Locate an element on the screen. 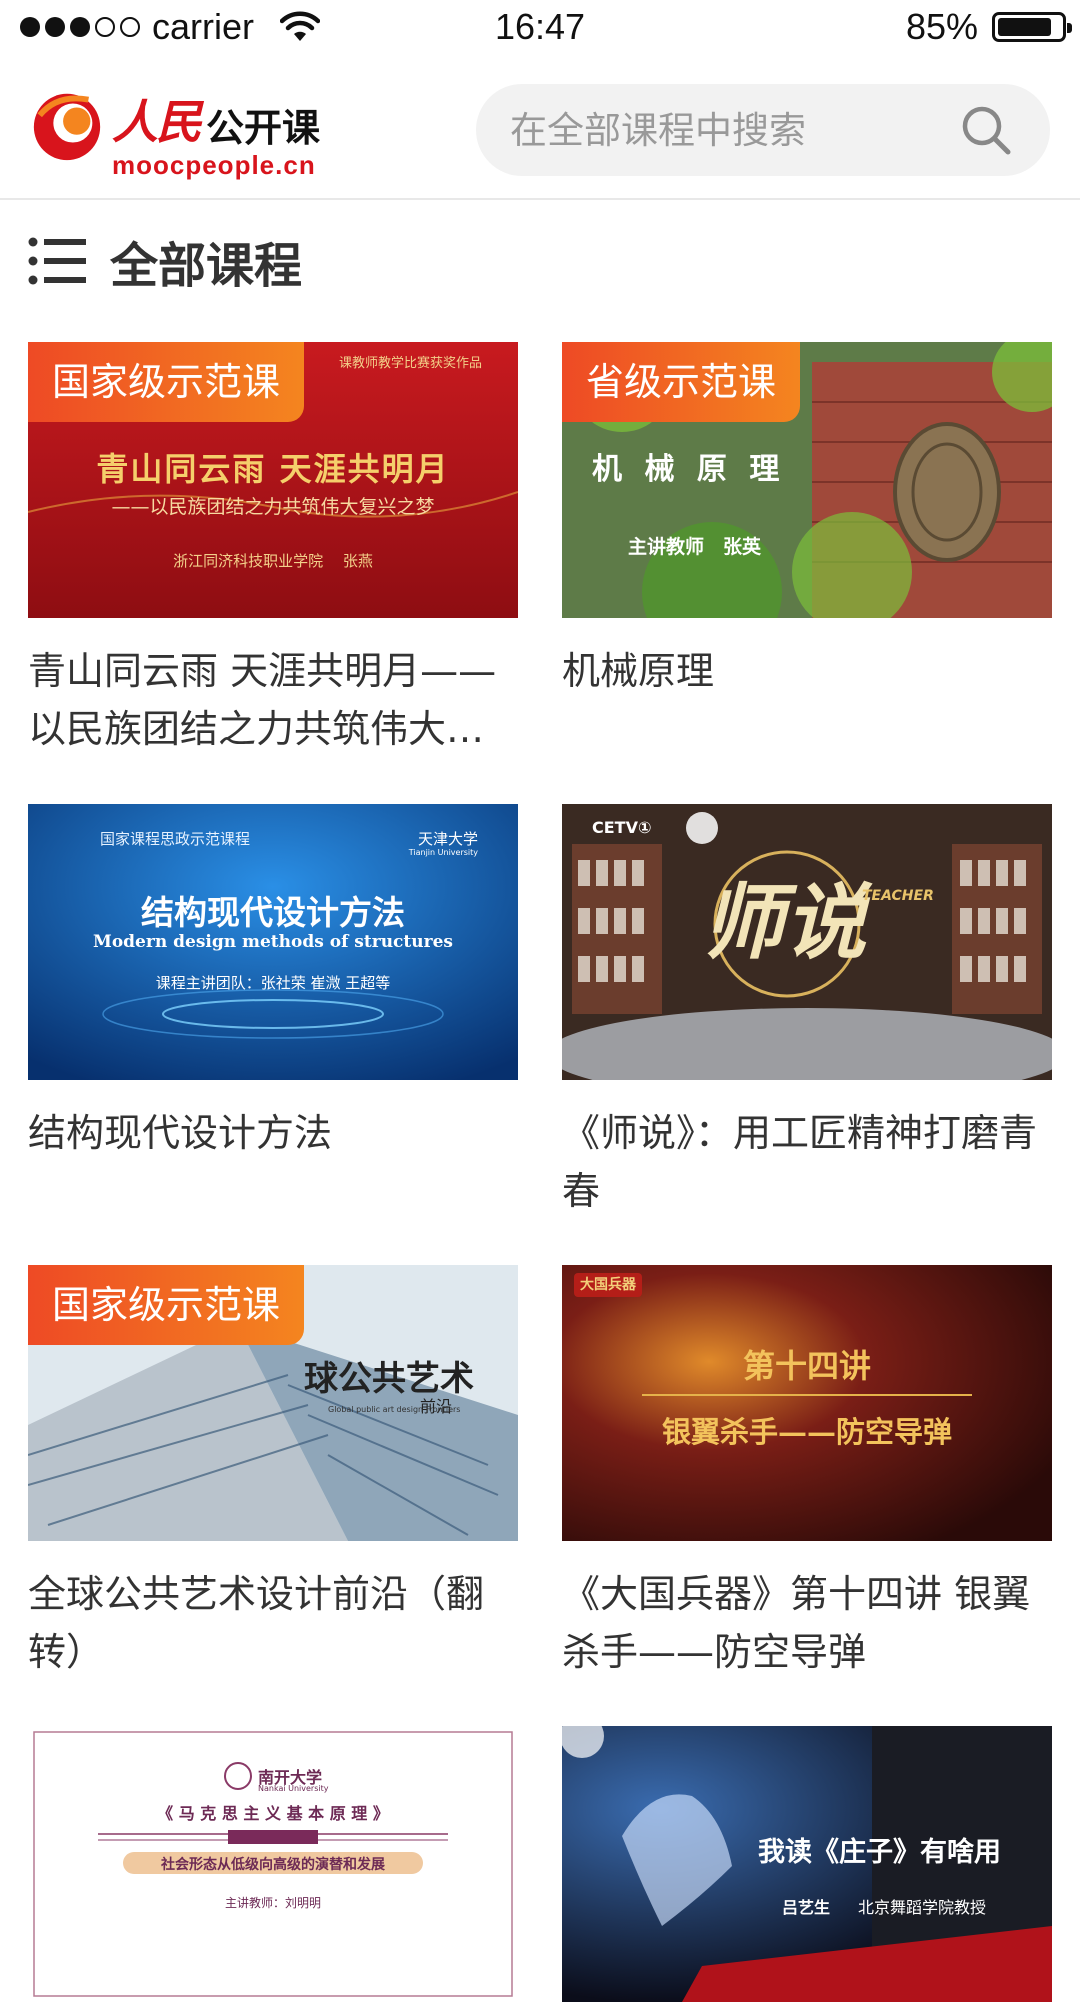  course-title: 青山同云雨 天涯共明月——以民族团结之力共筑伟大复兴之梦 is located at coordinates (273, 700).